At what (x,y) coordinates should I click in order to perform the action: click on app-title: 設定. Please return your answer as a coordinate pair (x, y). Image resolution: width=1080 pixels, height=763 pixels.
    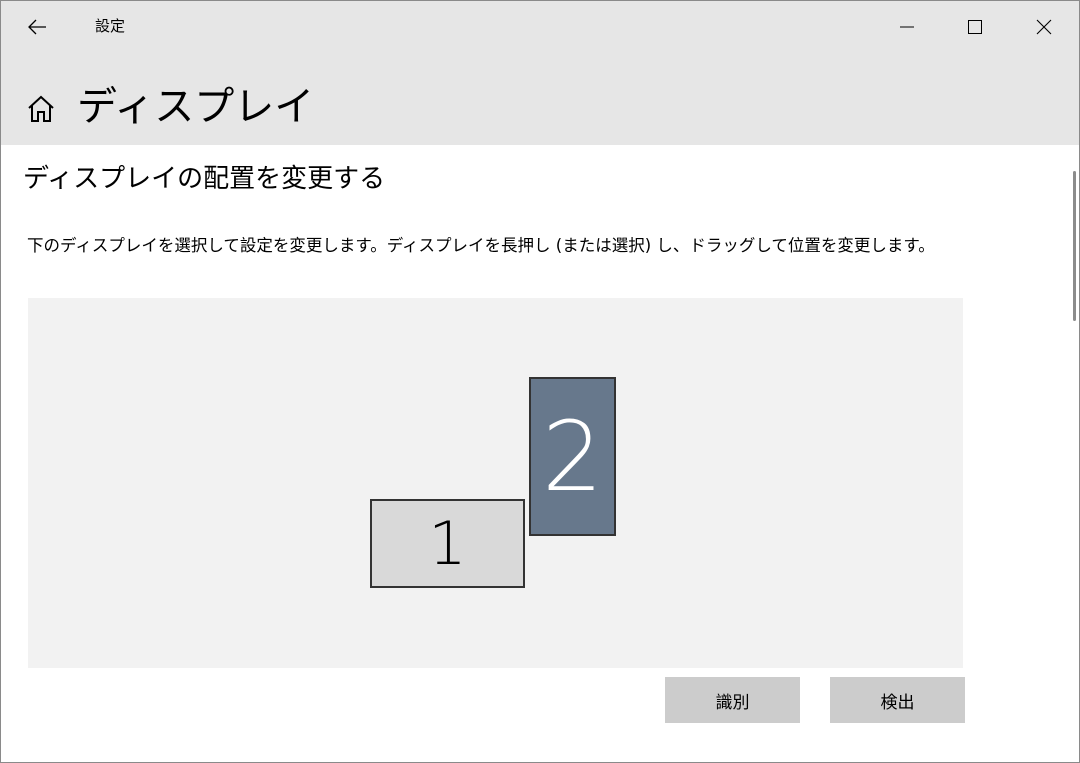
    Looking at the image, I should click on (110, 26).